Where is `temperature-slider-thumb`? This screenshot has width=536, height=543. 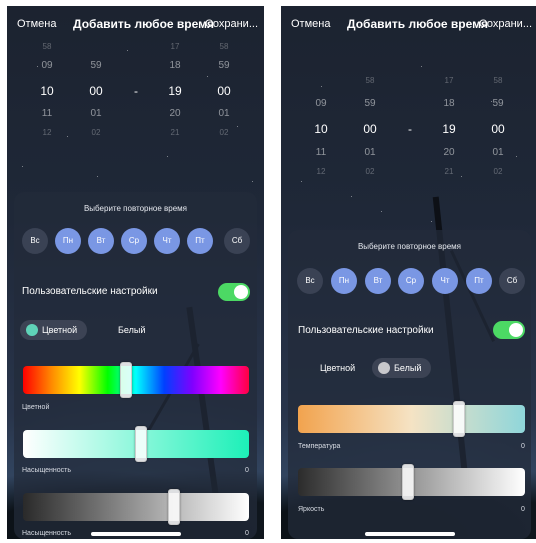
temperature-slider-thumb is located at coordinates (459, 419).